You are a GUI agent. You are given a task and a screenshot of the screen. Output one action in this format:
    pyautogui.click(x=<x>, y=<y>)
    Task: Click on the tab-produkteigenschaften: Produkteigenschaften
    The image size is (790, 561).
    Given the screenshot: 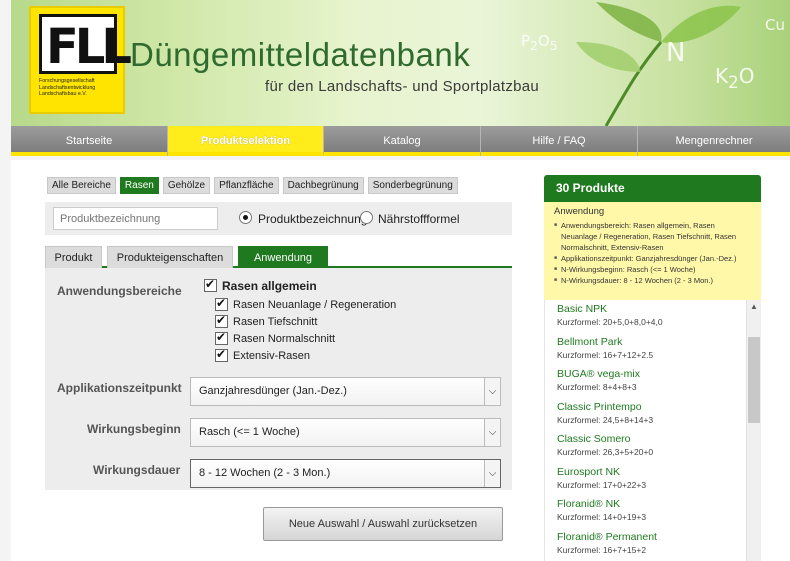 What is the action you would take?
    pyautogui.click(x=170, y=257)
    